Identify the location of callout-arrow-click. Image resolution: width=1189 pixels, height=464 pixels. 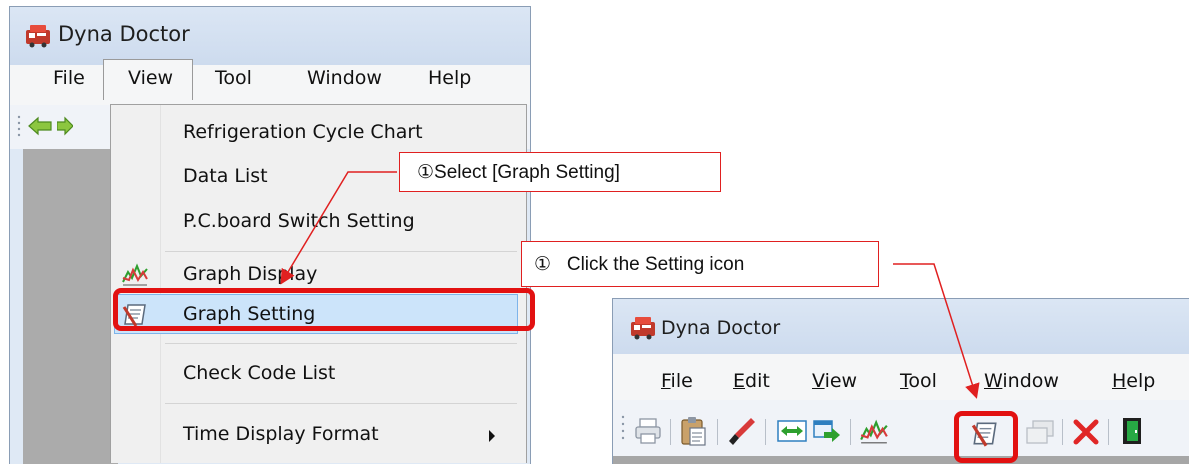
(936, 331).